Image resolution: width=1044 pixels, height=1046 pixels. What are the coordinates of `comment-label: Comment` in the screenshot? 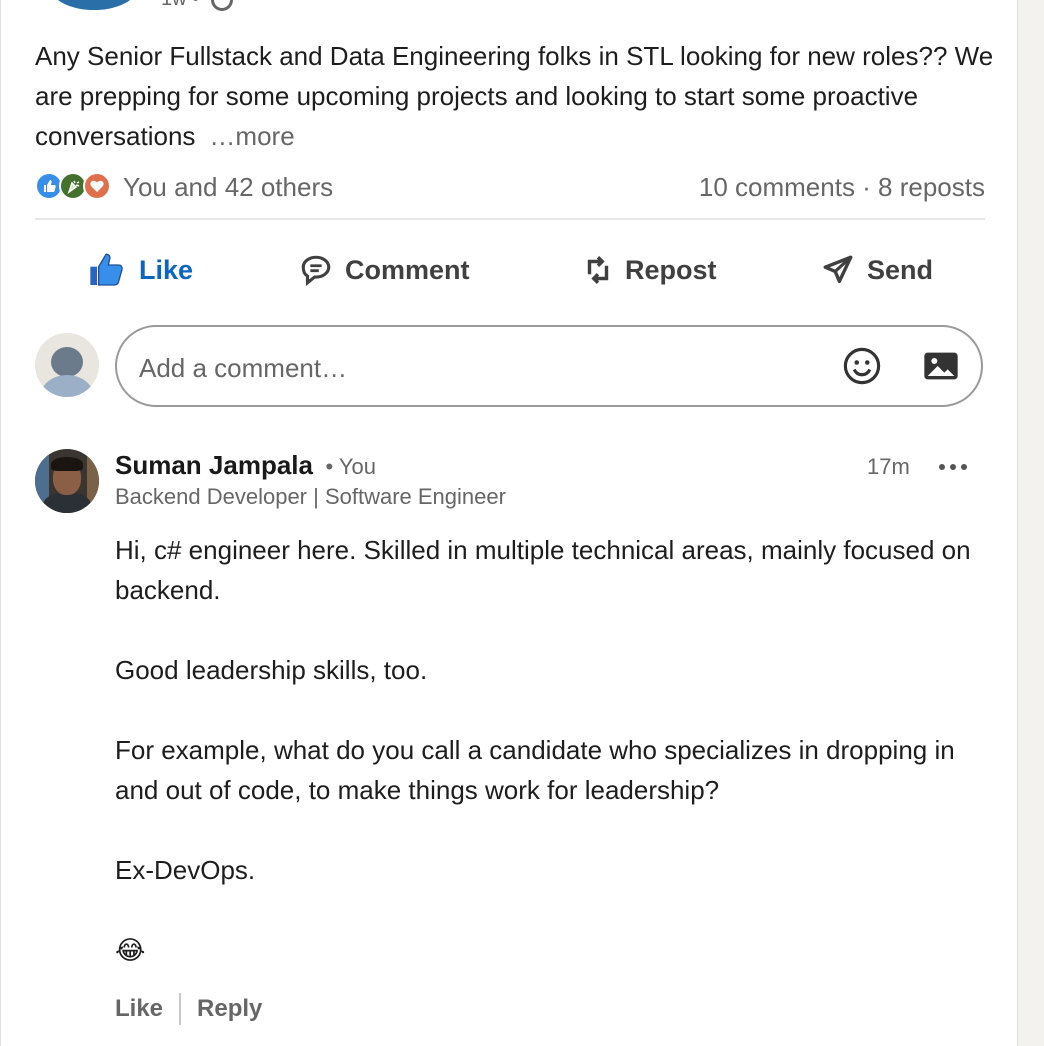 It's located at (407, 269).